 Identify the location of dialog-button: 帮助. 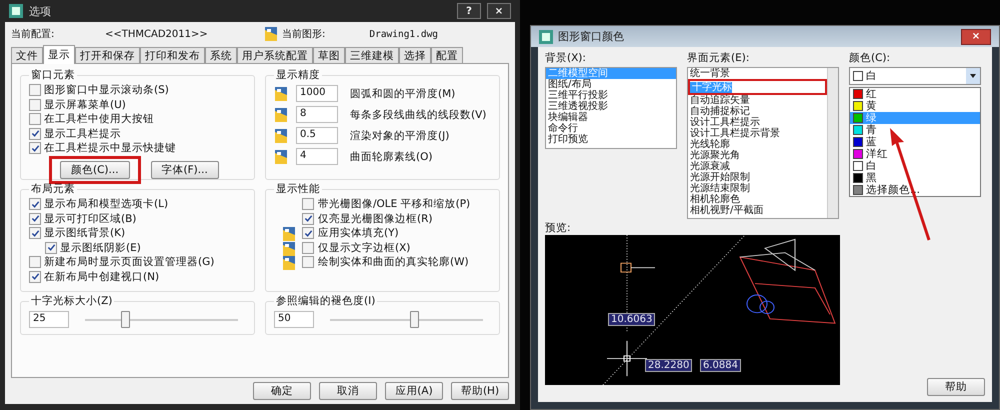
(956, 387).